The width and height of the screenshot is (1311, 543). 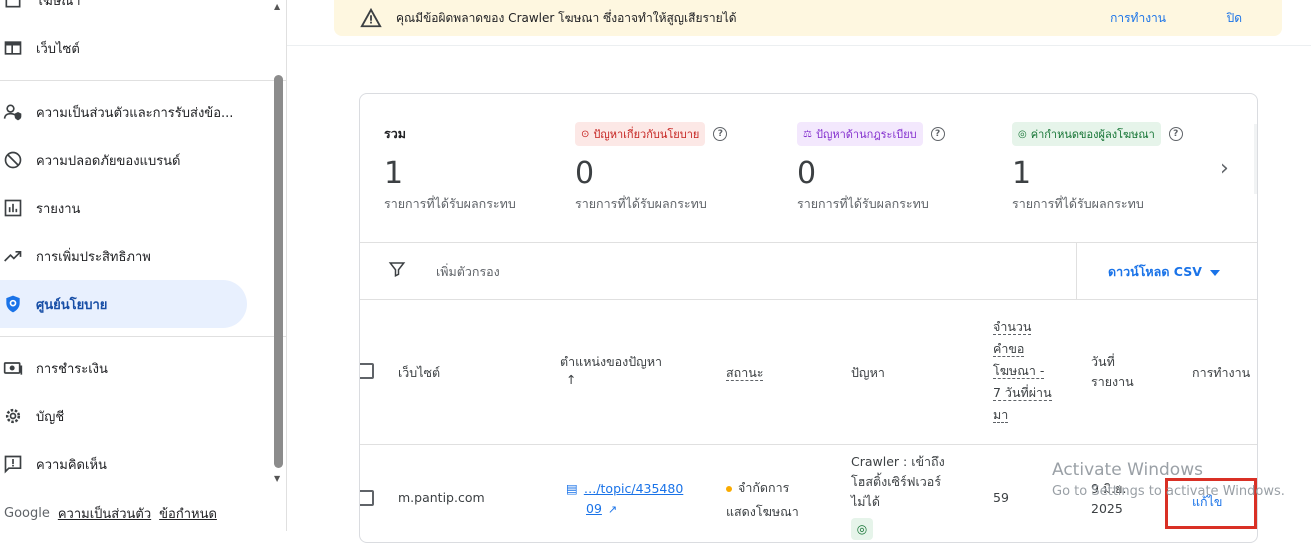 What do you see at coordinates (1112, 372) in the screenshot?
I see `column-header-reported: วันที่ รายงาน` at bounding box center [1112, 372].